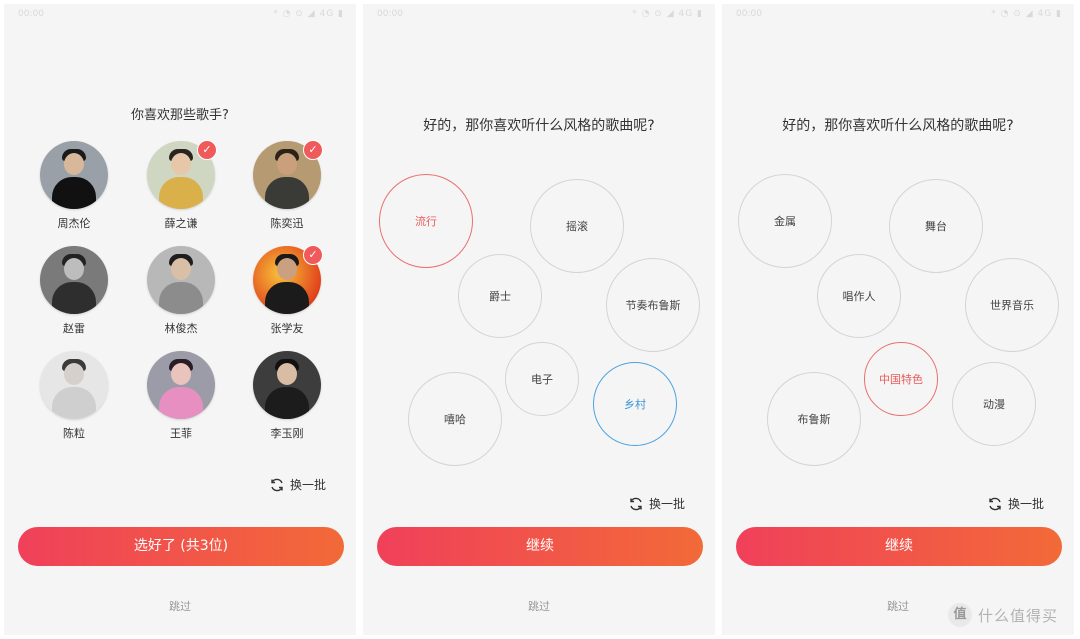 This screenshot has height=639, width=1080. What do you see at coordinates (936, 226) in the screenshot?
I see `genre-bubble-stage: 舞台` at bounding box center [936, 226].